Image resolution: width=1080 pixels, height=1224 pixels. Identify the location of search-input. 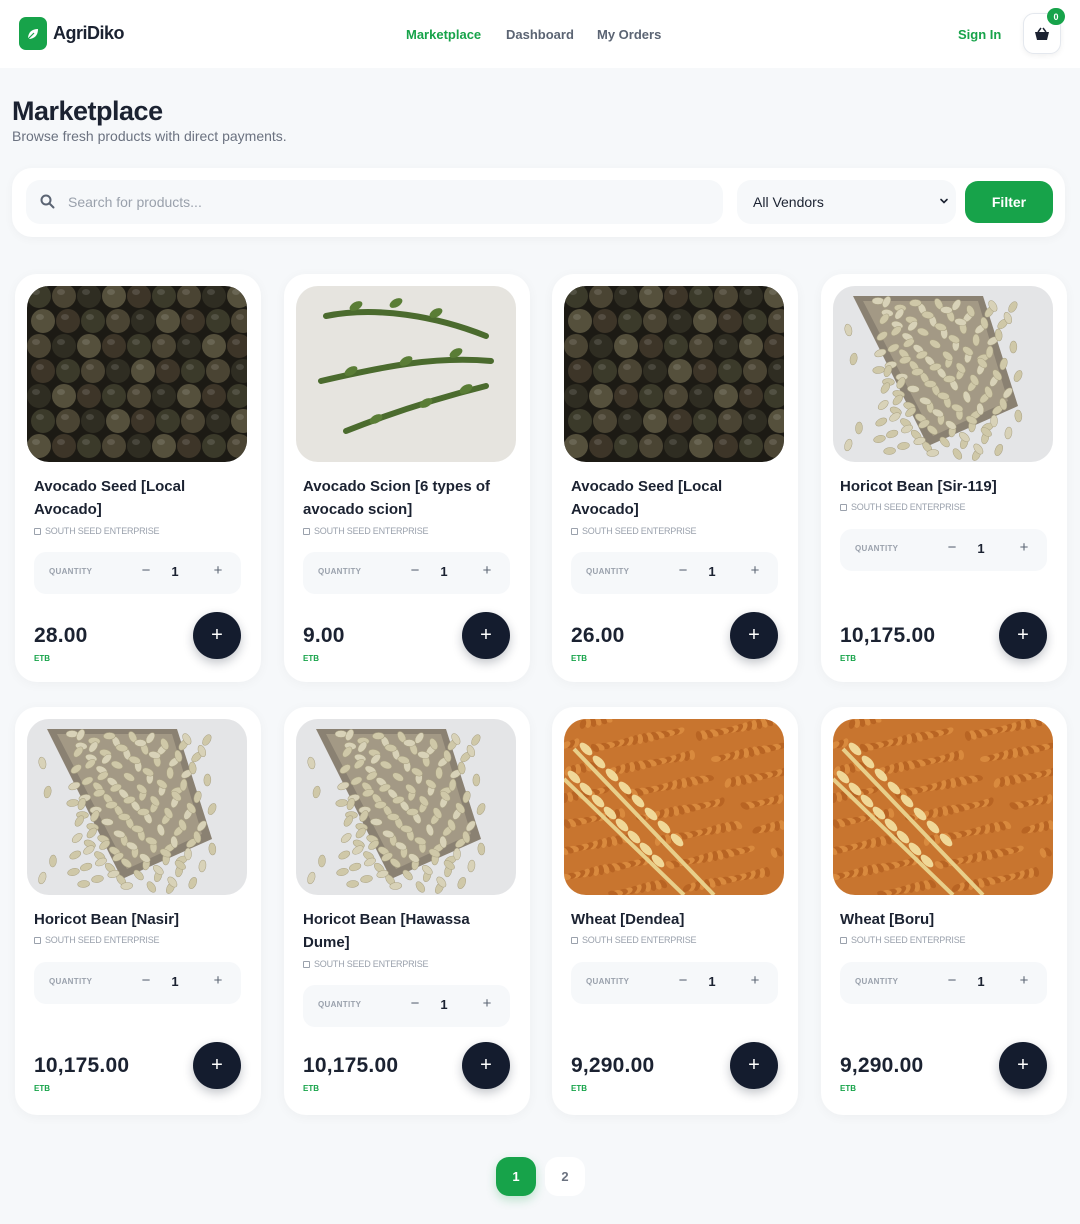
(388, 202).